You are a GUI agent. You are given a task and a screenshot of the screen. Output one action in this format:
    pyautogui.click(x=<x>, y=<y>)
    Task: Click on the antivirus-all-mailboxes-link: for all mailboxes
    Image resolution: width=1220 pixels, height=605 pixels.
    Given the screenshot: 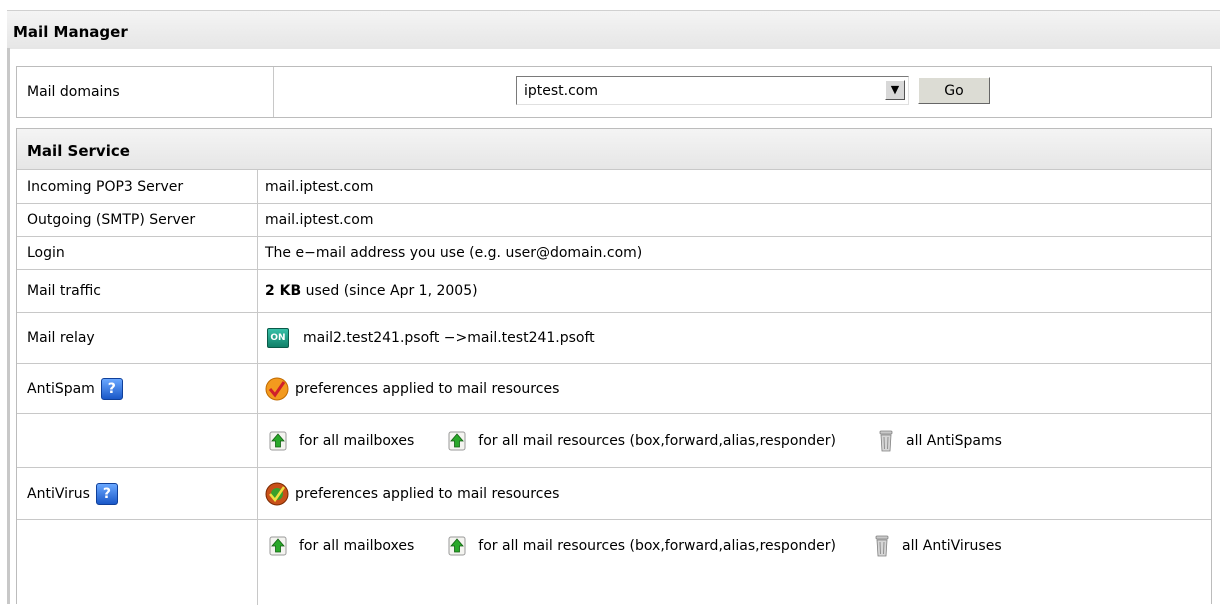 What is the action you would take?
    pyautogui.click(x=341, y=546)
    